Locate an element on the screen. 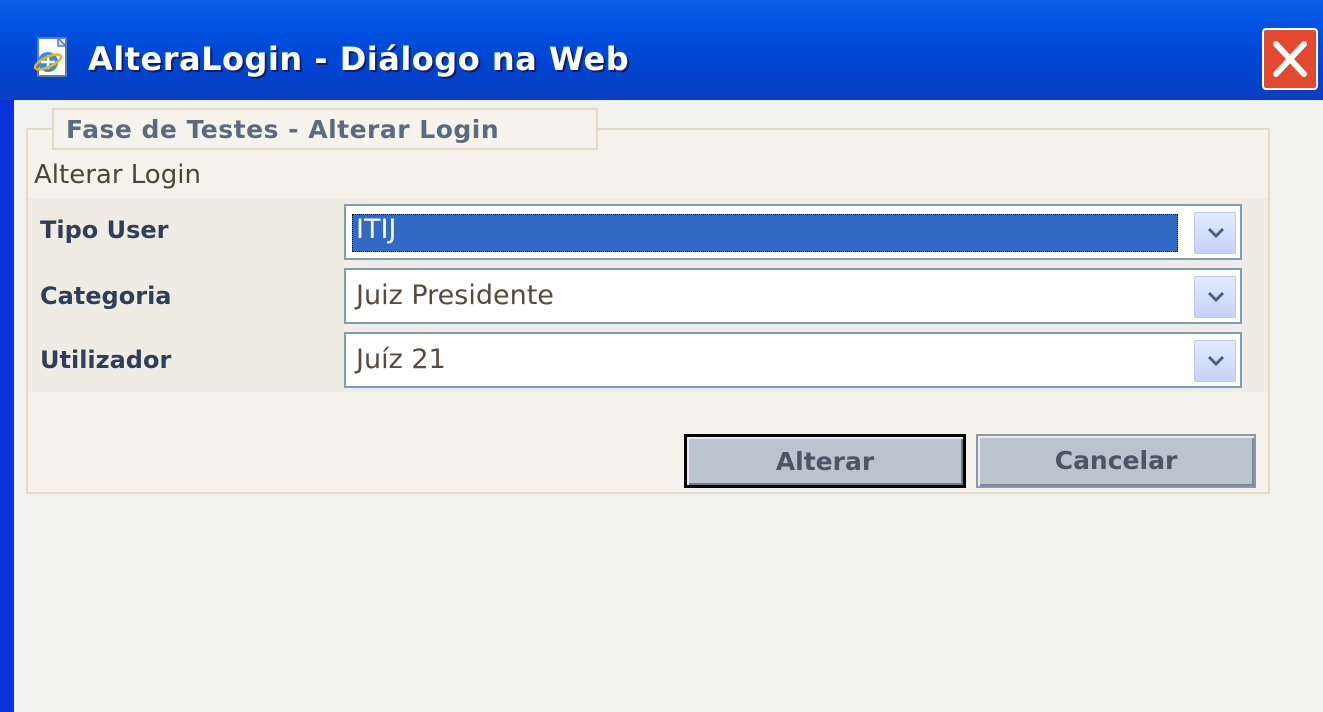 This screenshot has height=712, width=1323. section-title: Alterar Login is located at coordinates (117, 175).